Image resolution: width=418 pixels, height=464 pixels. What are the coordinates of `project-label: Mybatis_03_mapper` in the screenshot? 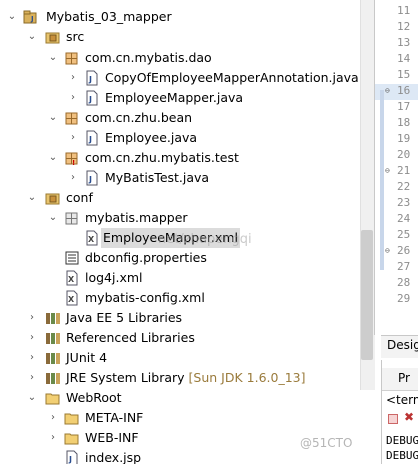 It's located at (109, 16).